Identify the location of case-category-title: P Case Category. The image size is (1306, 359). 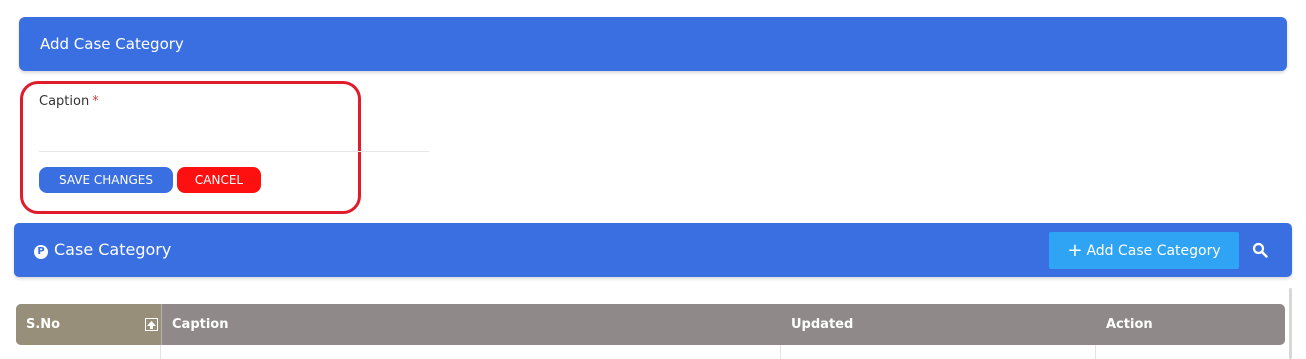
(102, 250).